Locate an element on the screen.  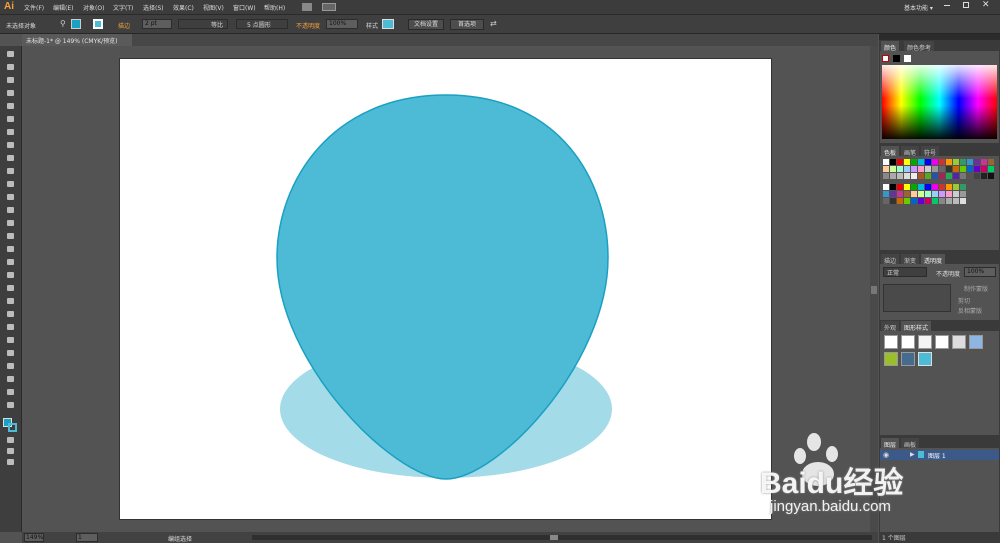
symbol-sprayer-tool-icon is located at coordinates (10, 340).